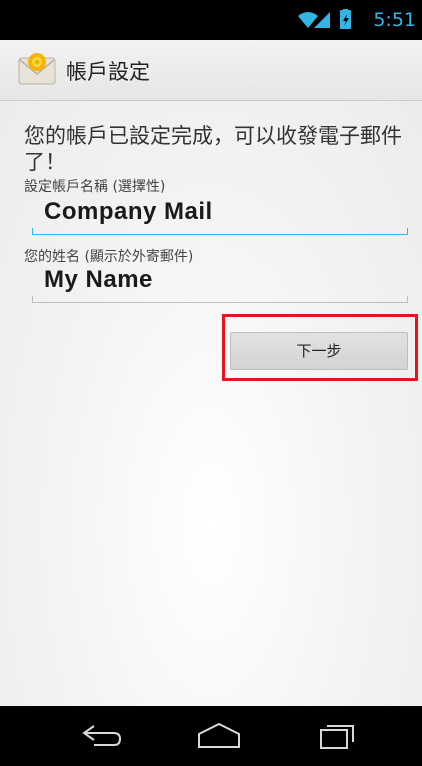  Describe the element at coordinates (98, 279) in the screenshot. I see `your-name-value: My Name` at that location.